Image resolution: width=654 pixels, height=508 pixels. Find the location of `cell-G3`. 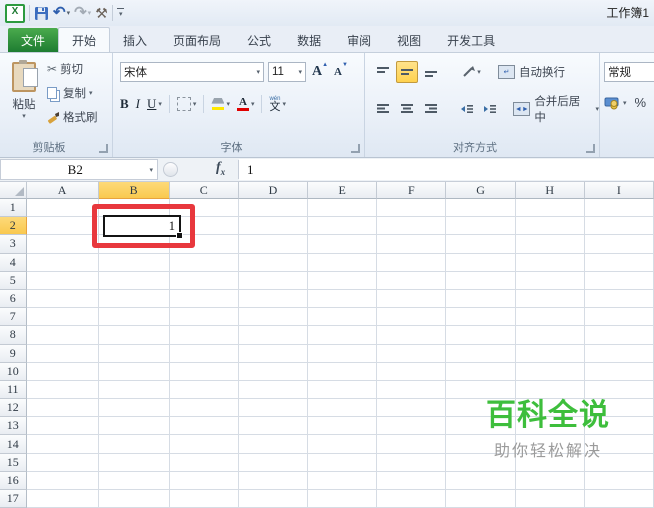

cell-G3 is located at coordinates (481, 244).